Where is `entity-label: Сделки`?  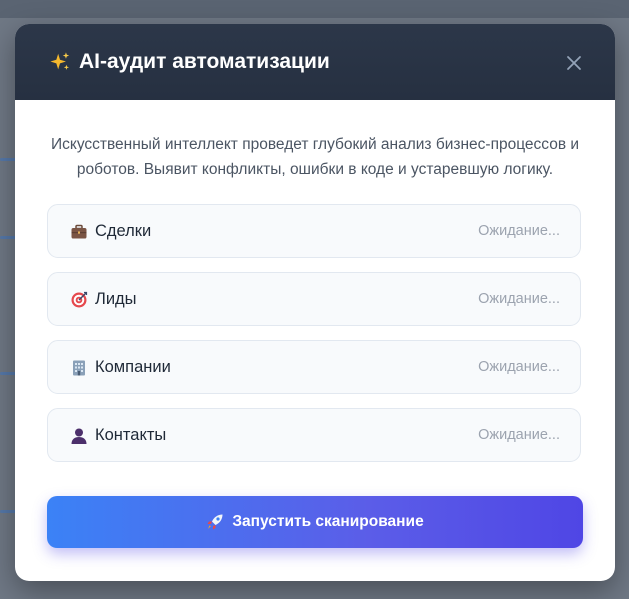 entity-label: Сделки is located at coordinates (123, 231).